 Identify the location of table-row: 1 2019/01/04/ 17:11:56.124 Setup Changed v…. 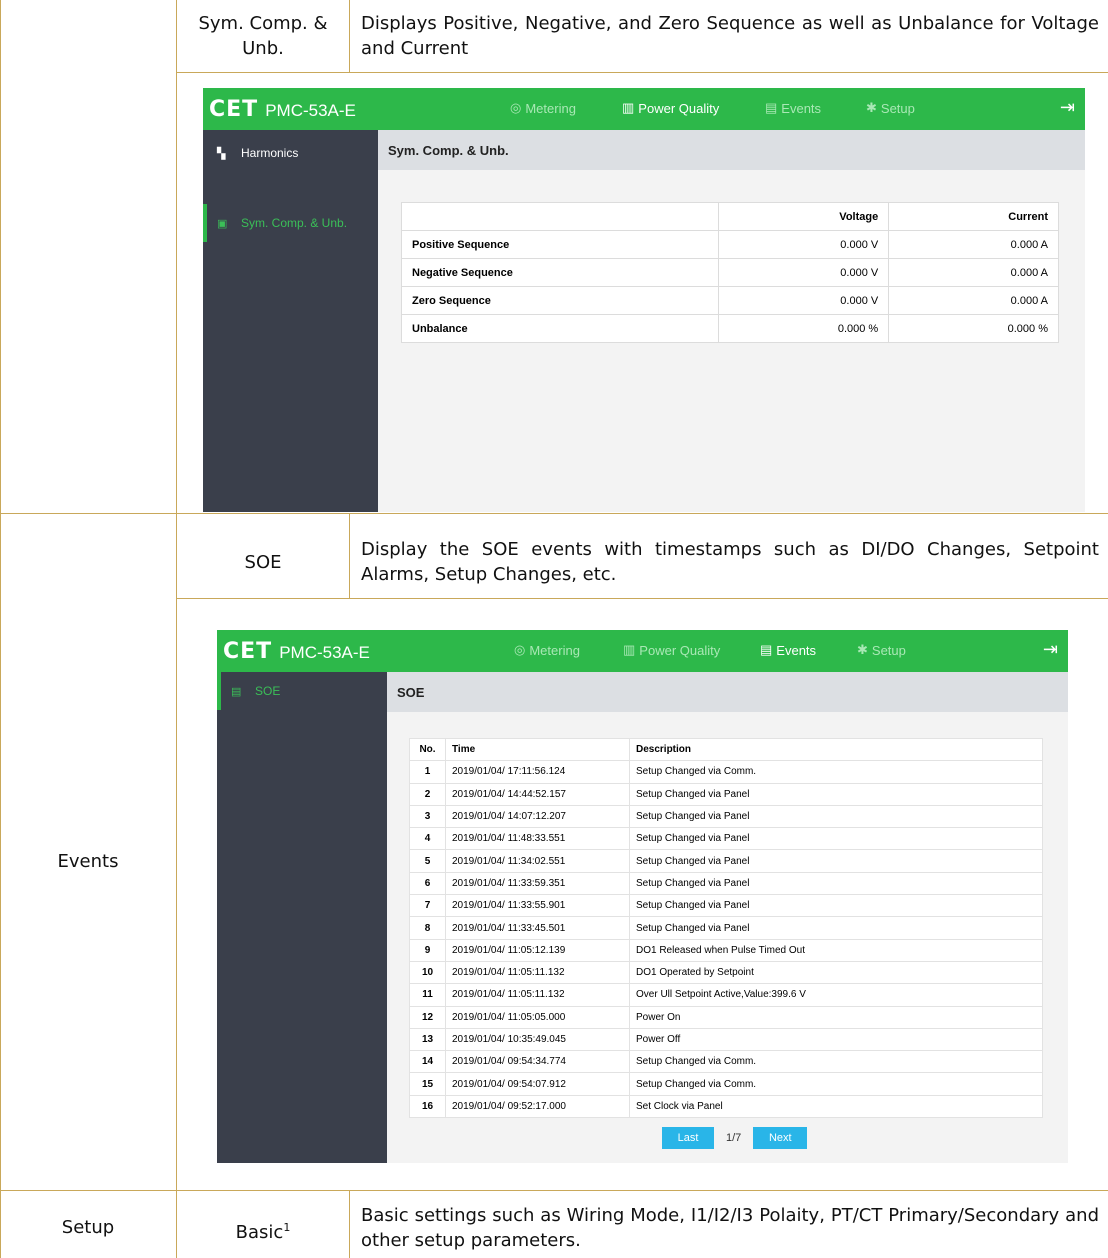
(726, 772).